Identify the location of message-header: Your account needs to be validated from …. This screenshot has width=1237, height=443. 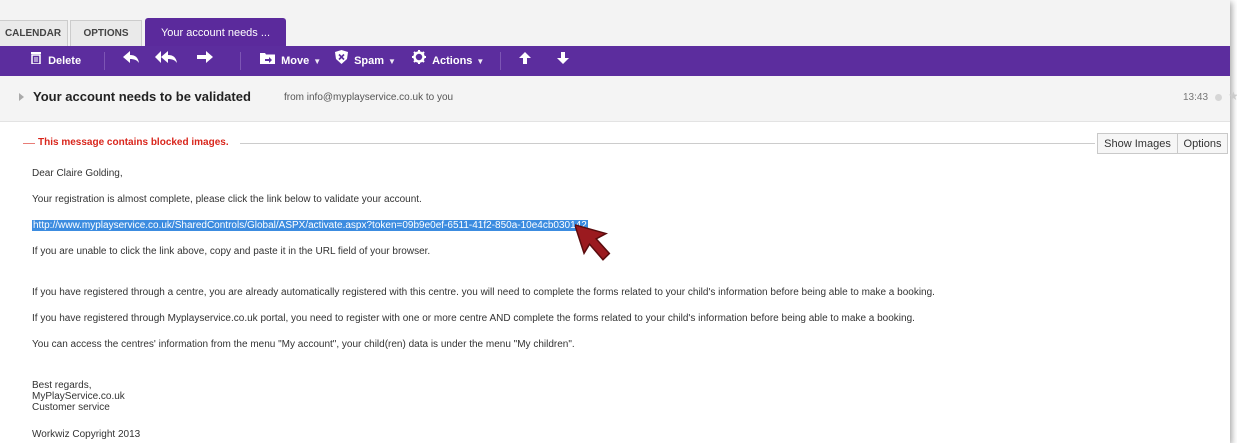
(618, 99).